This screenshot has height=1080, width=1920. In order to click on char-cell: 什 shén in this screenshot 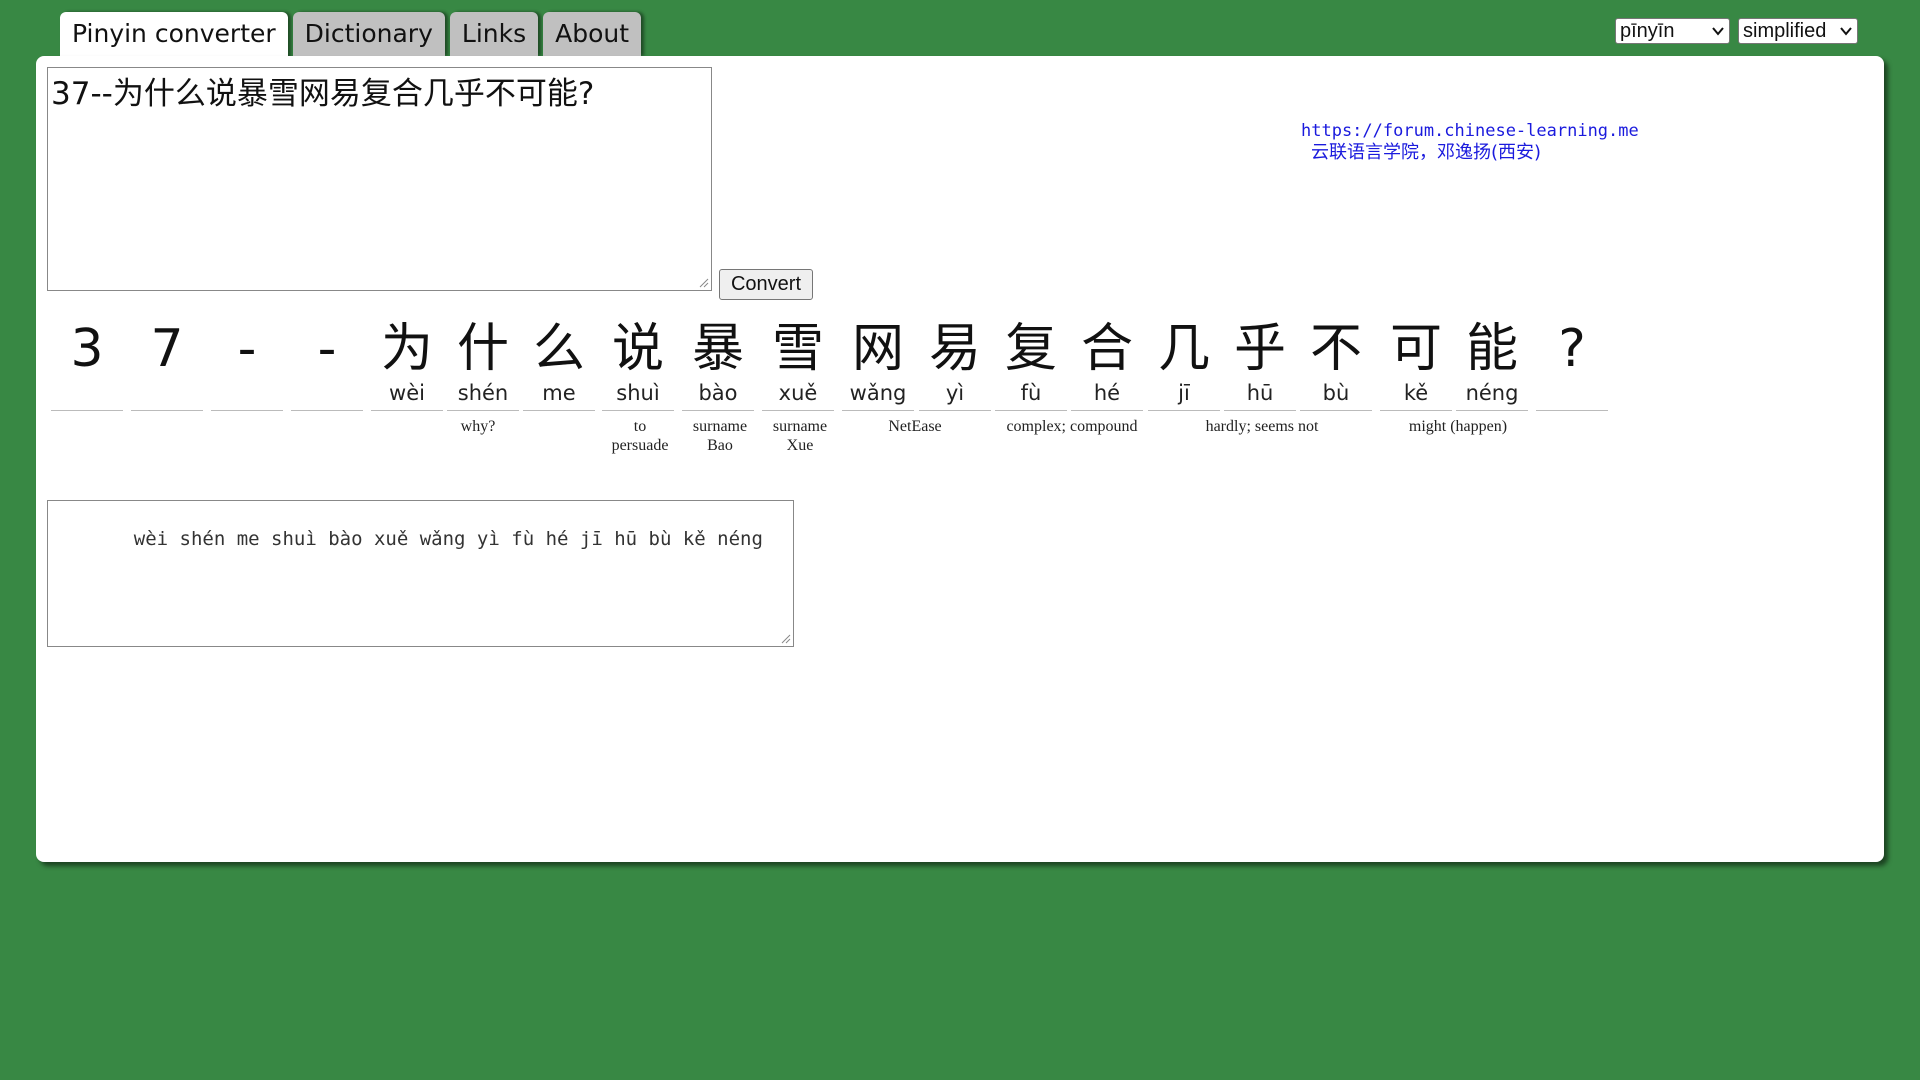, I will do `click(483, 364)`.